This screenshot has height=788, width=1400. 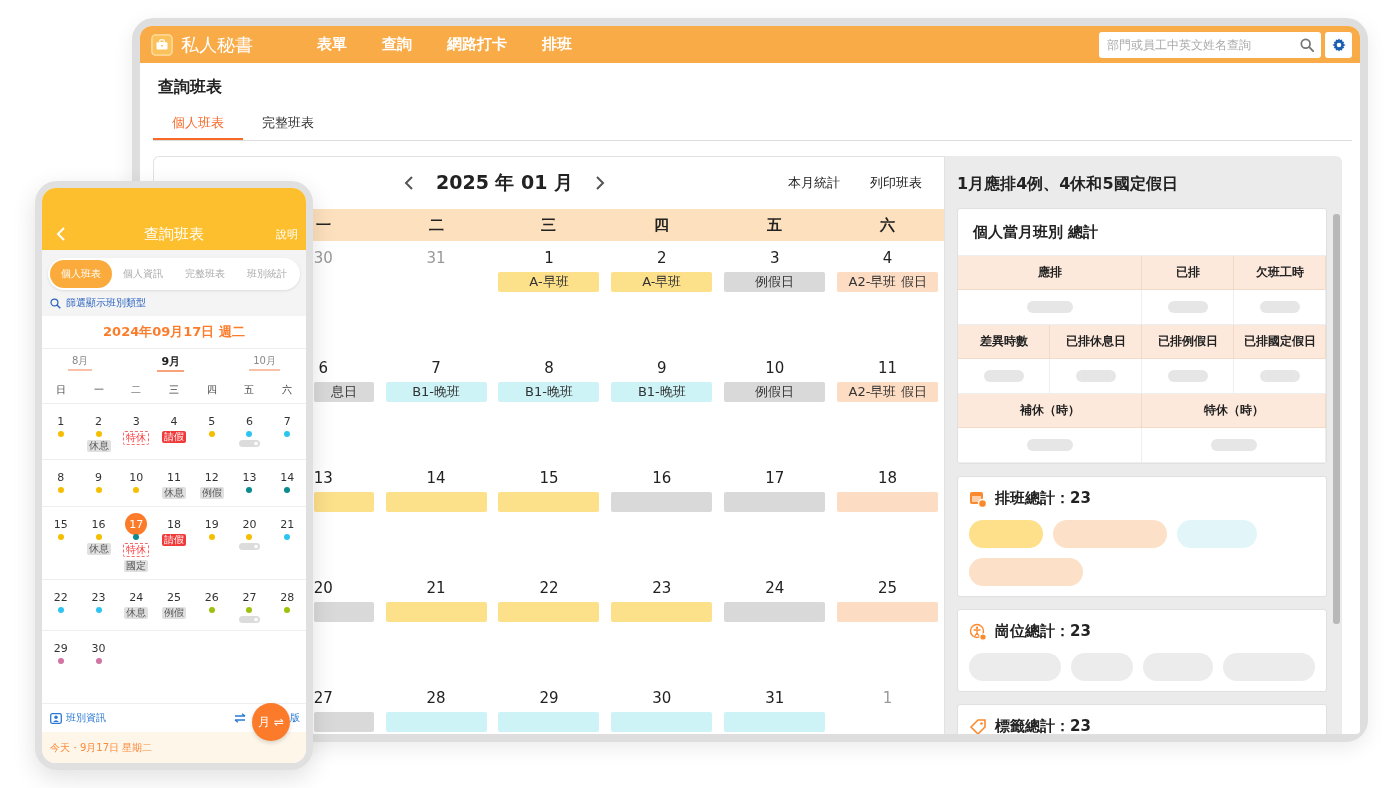 What do you see at coordinates (288, 123) in the screenshot?
I see `tab: 完整班表` at bounding box center [288, 123].